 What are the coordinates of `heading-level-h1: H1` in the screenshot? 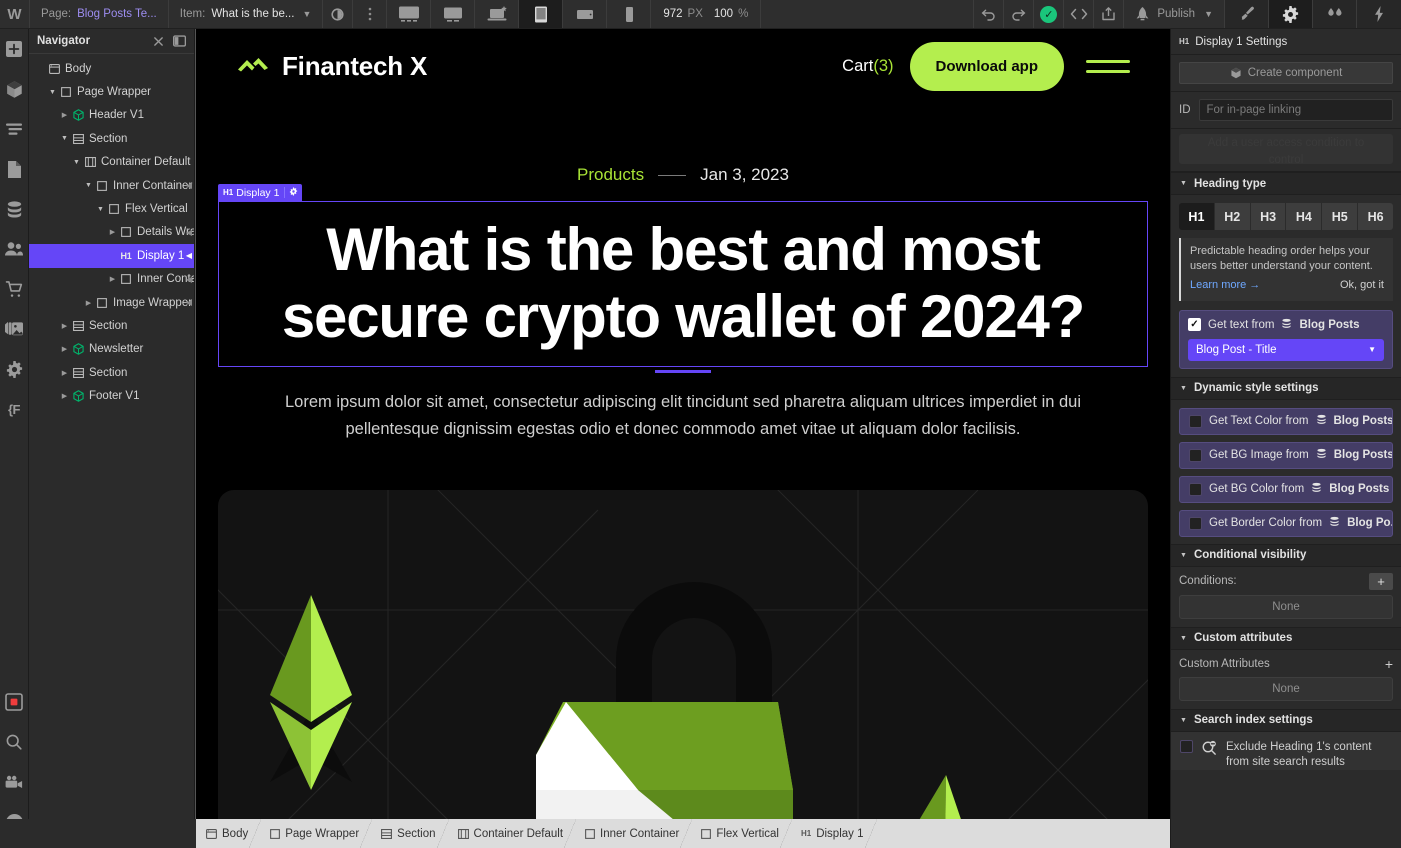 It's located at (1197, 216).